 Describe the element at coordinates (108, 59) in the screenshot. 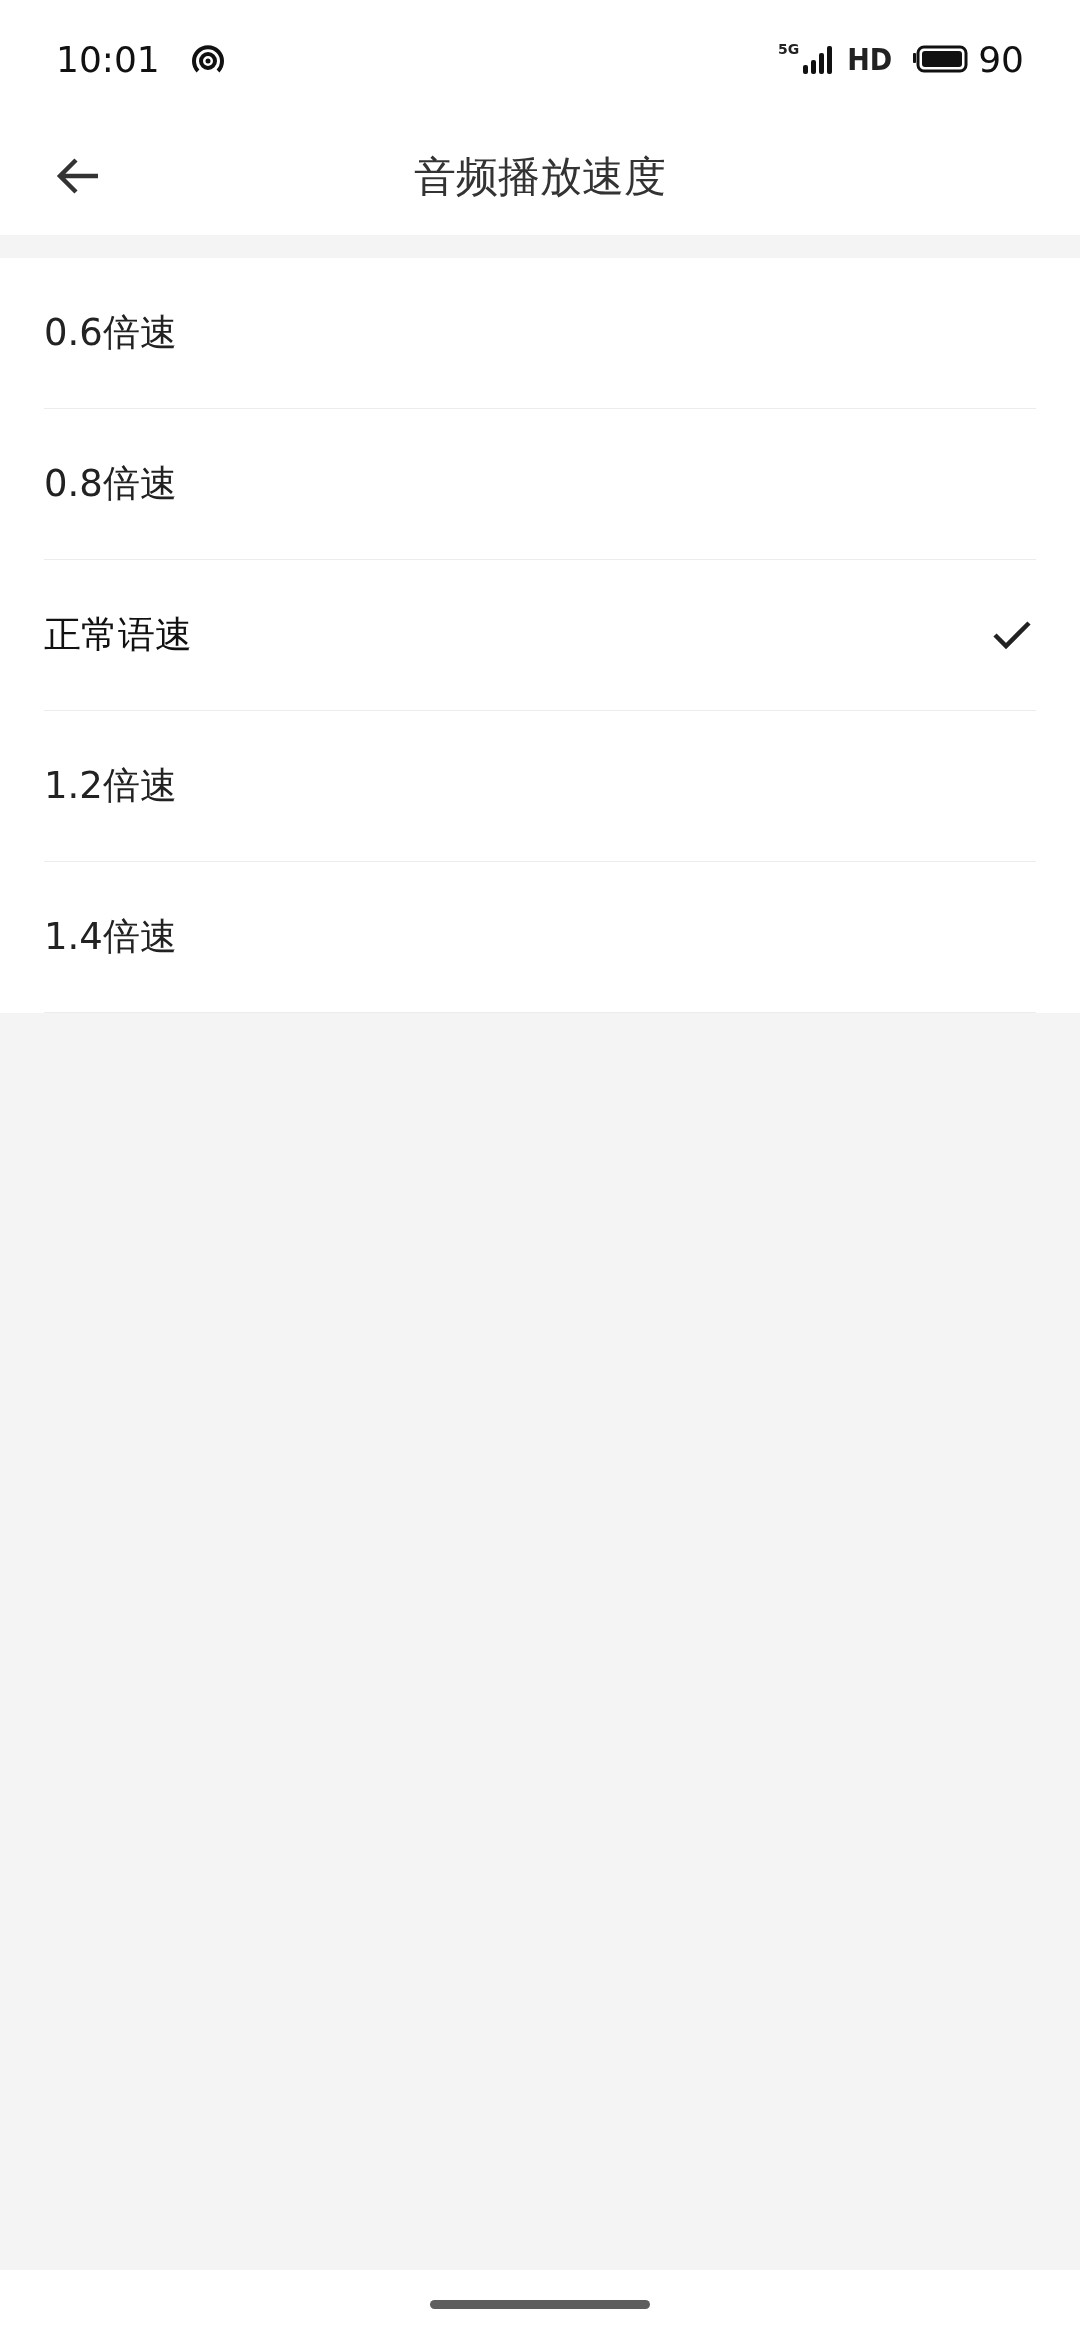

I see `status-time: 10:01` at that location.